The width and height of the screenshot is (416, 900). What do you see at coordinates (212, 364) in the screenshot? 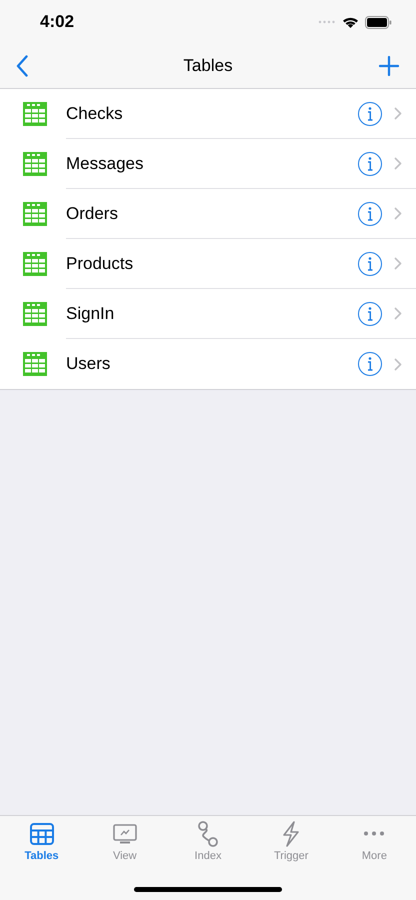
I see `table-name: Users` at bounding box center [212, 364].